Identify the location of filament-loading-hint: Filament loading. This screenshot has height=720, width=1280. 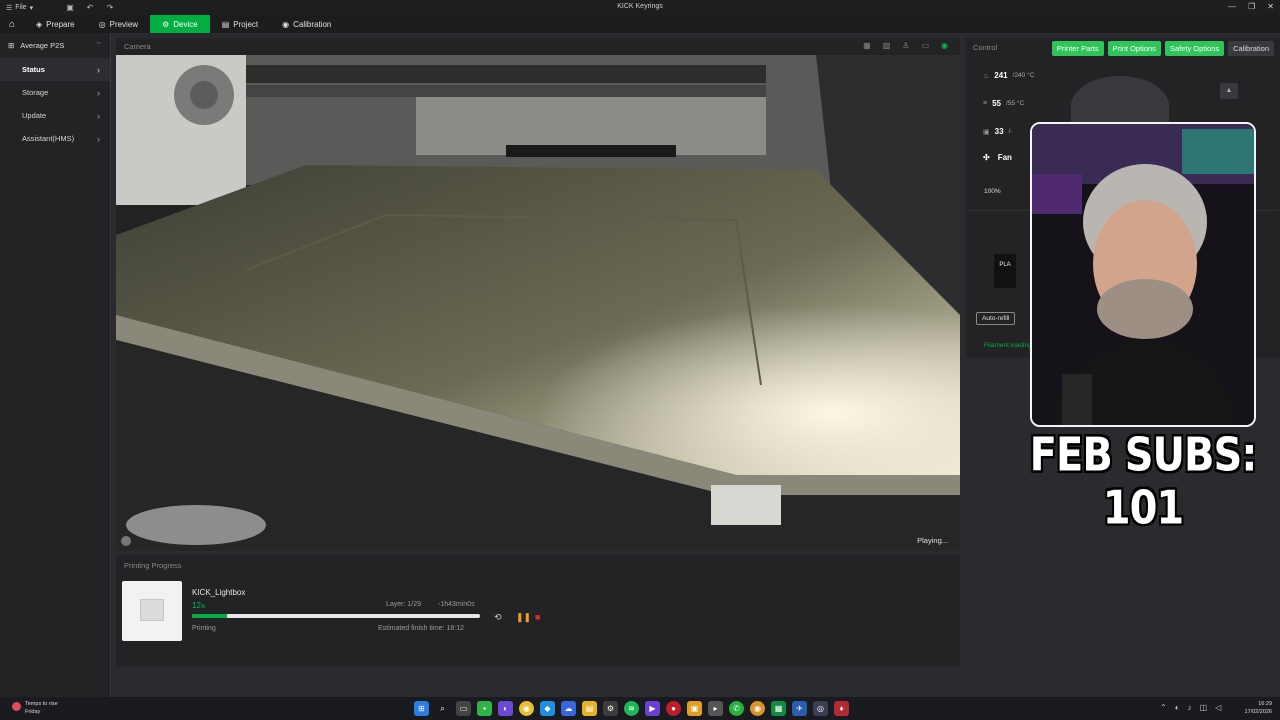
(1008, 345).